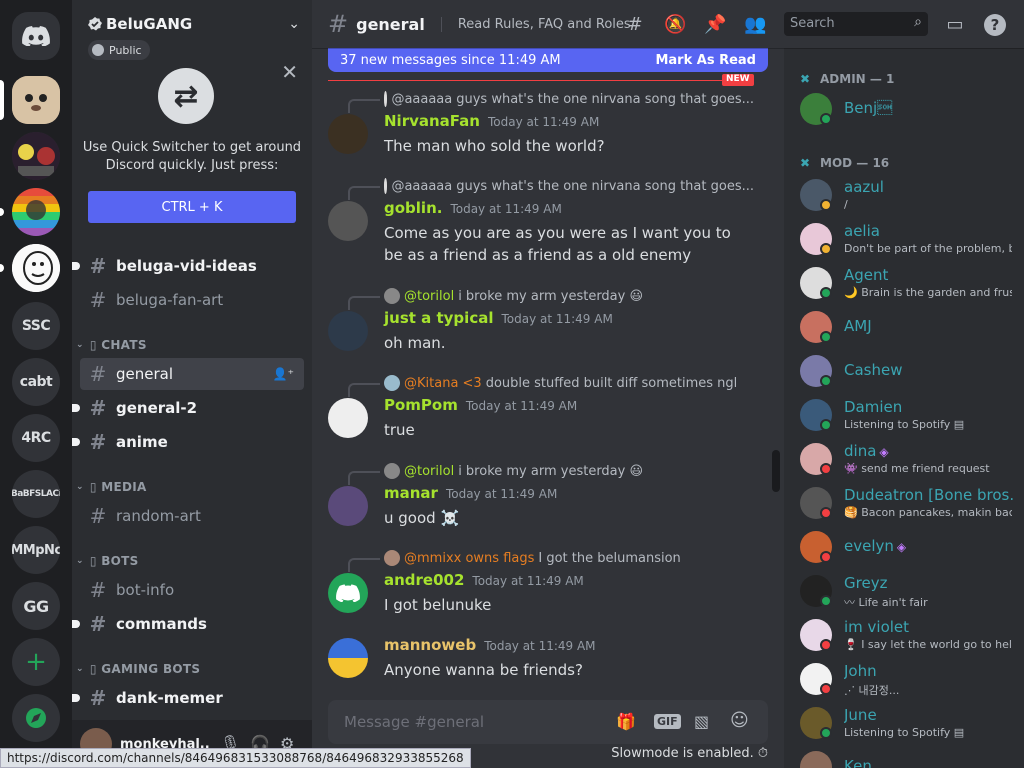 This screenshot has width=1024, height=768. I want to click on close-icon: ✕, so click(289, 72).